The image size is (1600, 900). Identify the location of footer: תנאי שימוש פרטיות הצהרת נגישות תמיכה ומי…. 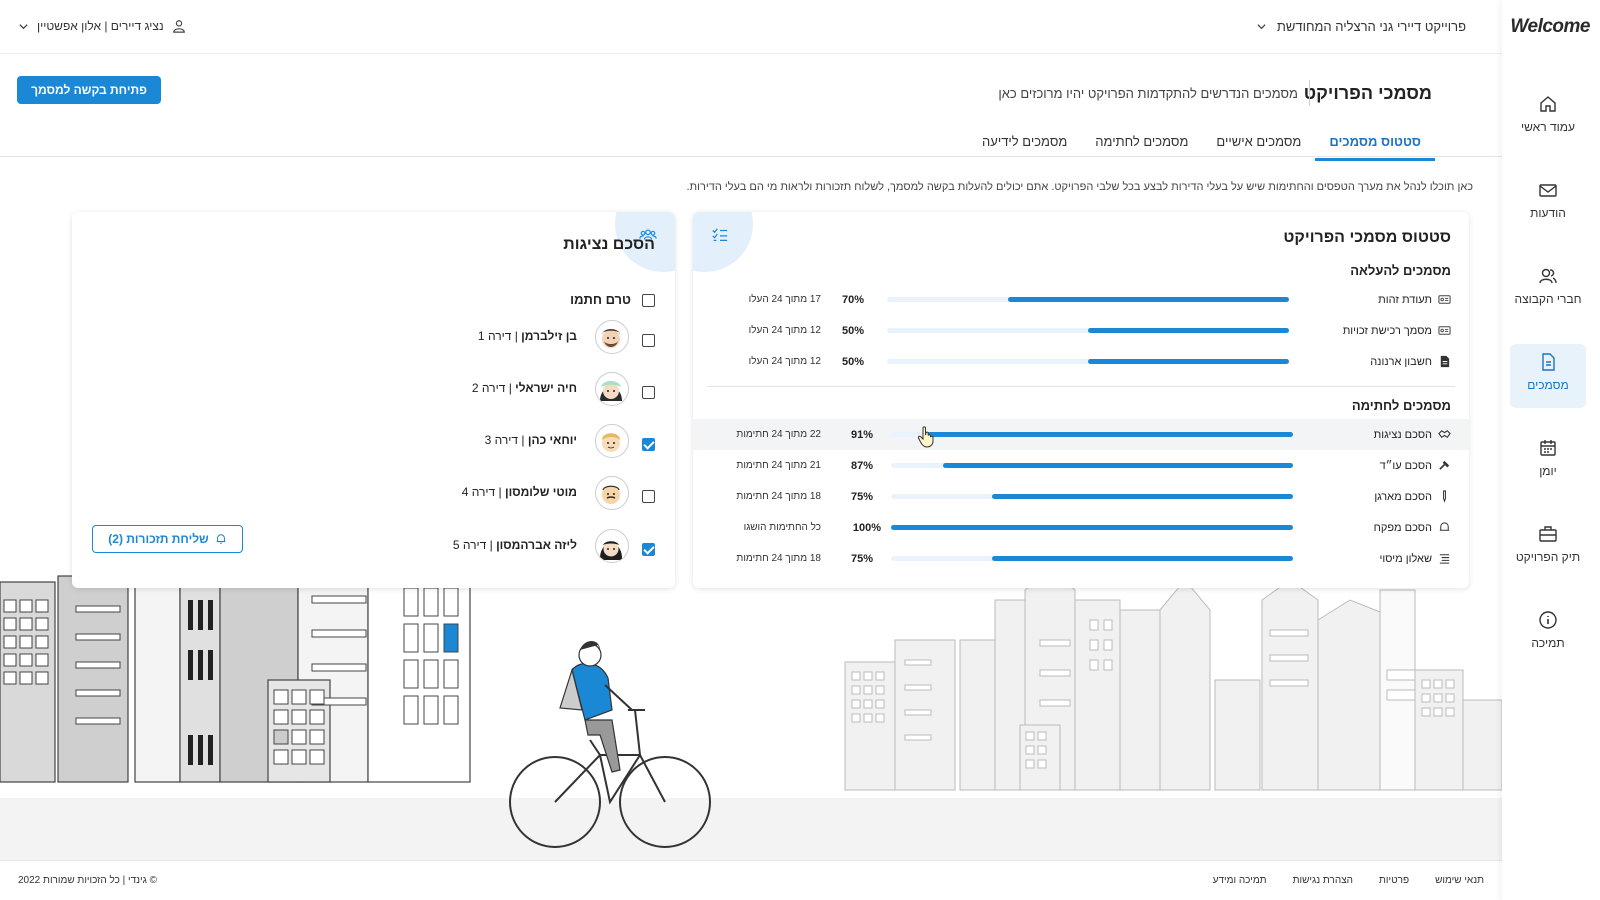
(751, 880).